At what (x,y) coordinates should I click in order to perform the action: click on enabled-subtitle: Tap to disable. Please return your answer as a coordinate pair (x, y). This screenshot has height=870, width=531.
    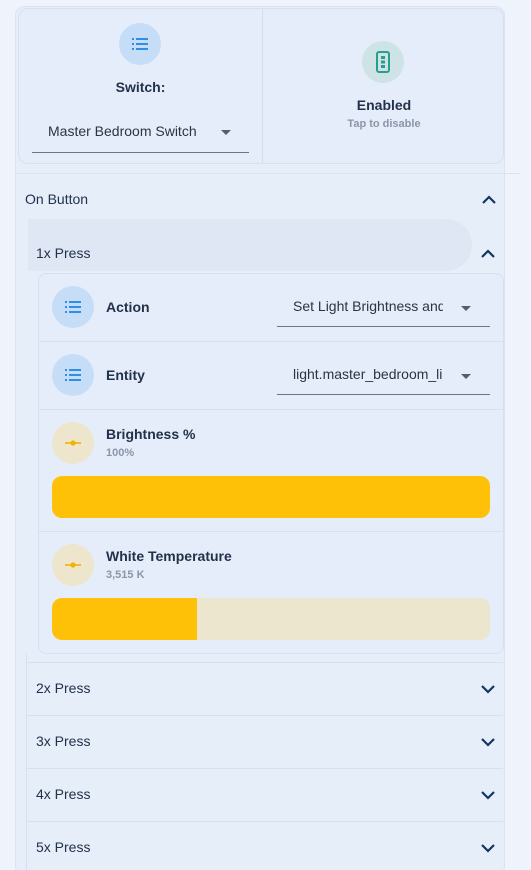
    Looking at the image, I should click on (384, 124).